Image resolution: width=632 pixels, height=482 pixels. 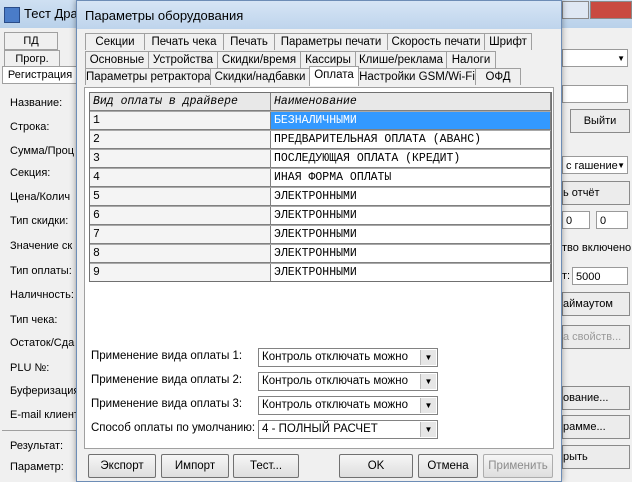 I want to click on field-label: Применение вида оплаты 2:, so click(x=167, y=380).